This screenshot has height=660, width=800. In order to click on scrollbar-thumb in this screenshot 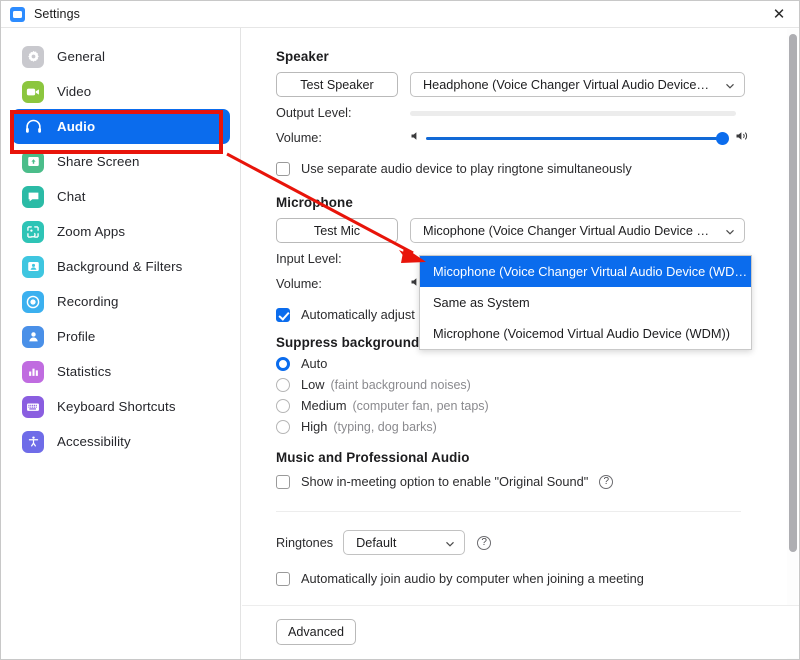, I will do `click(793, 293)`.